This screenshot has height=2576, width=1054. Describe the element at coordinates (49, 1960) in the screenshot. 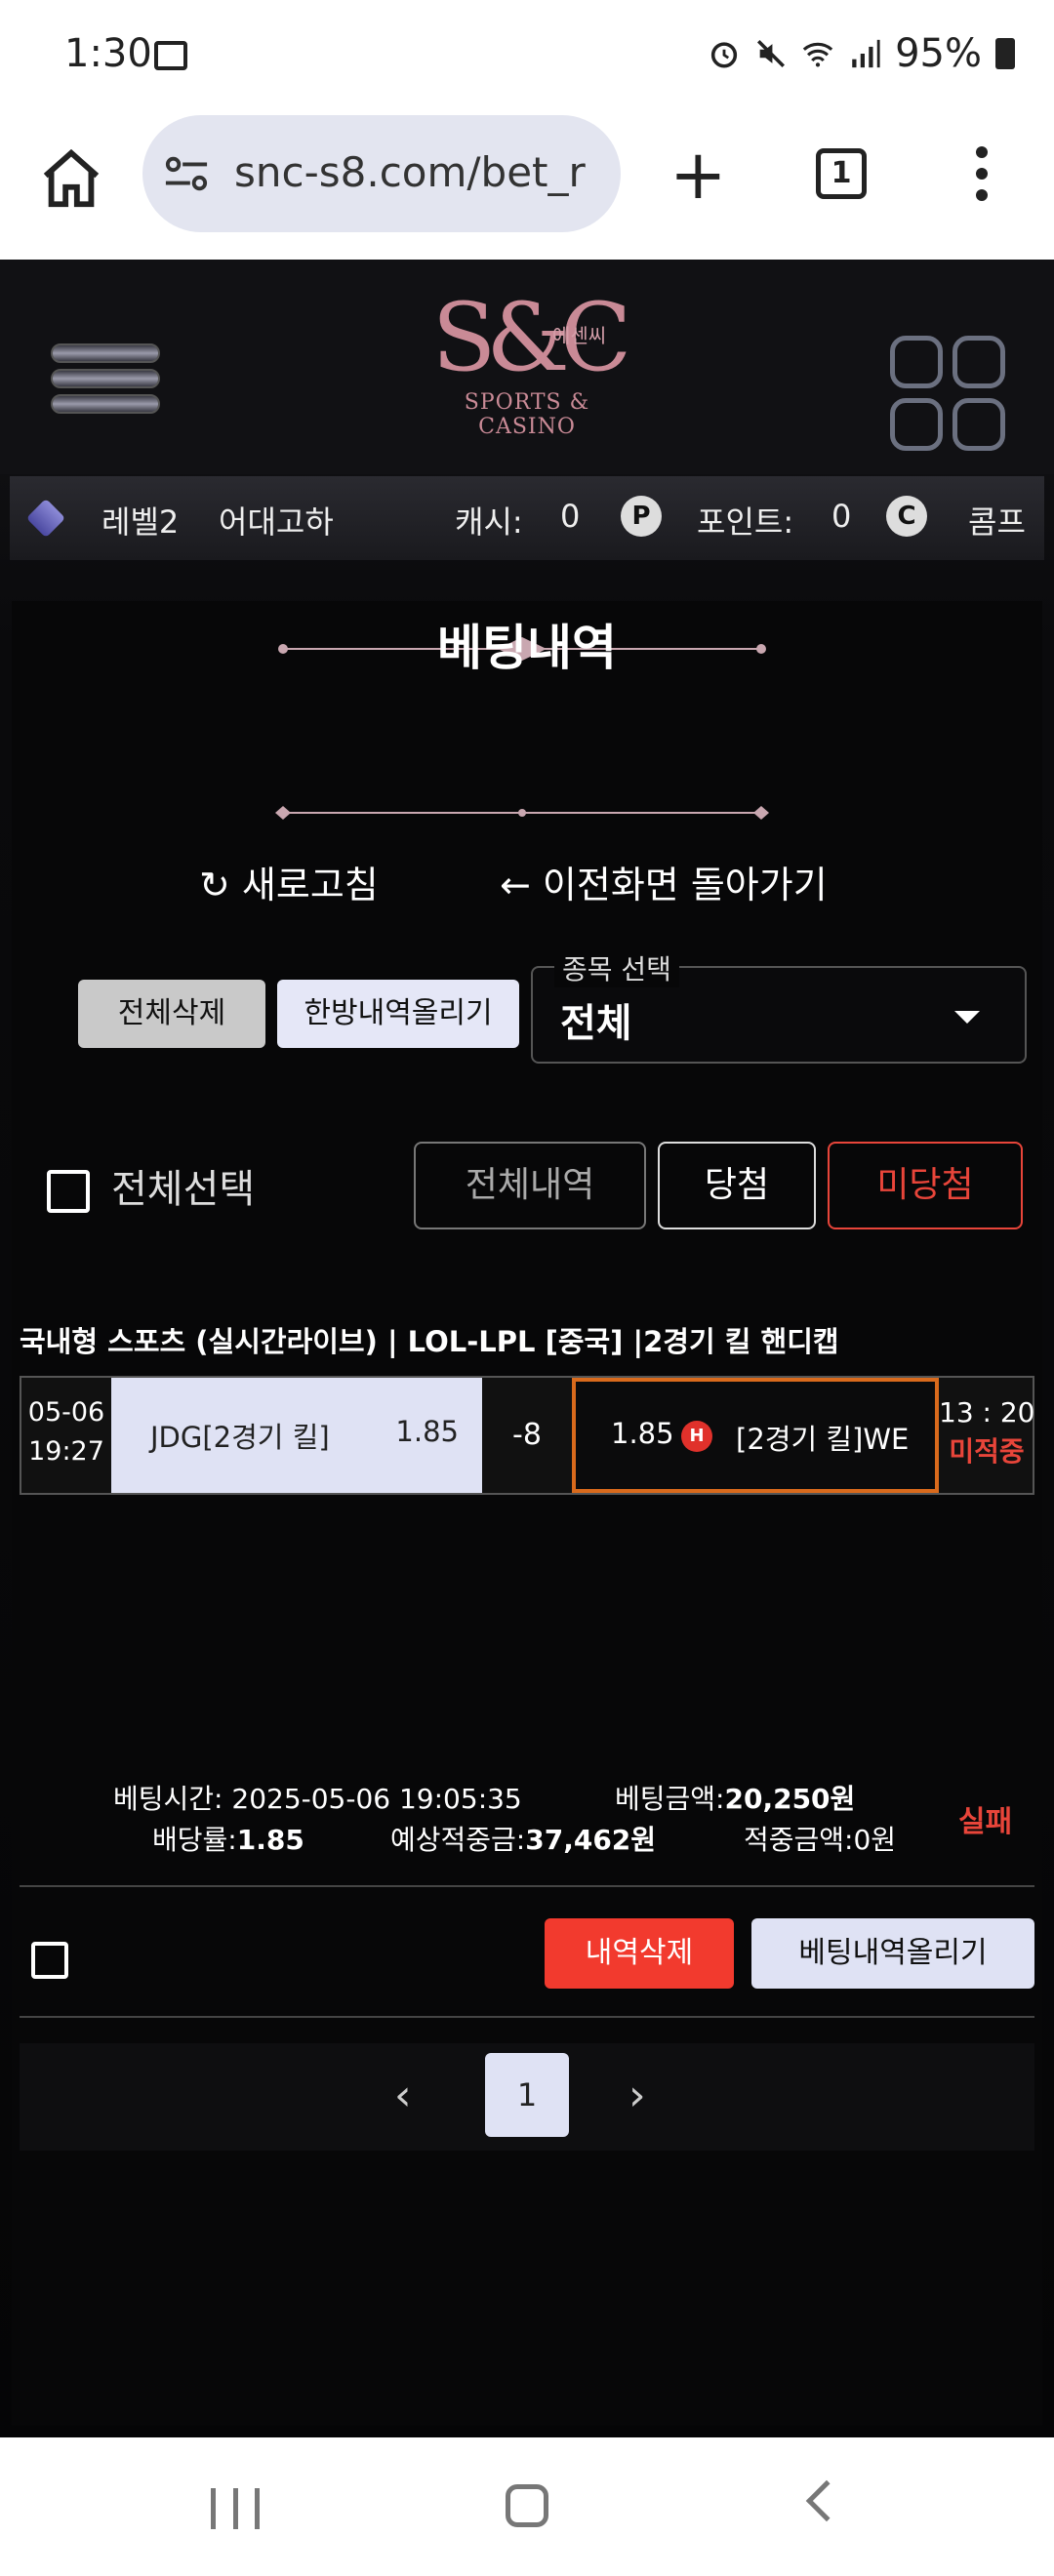

I see `row-checkbox` at that location.